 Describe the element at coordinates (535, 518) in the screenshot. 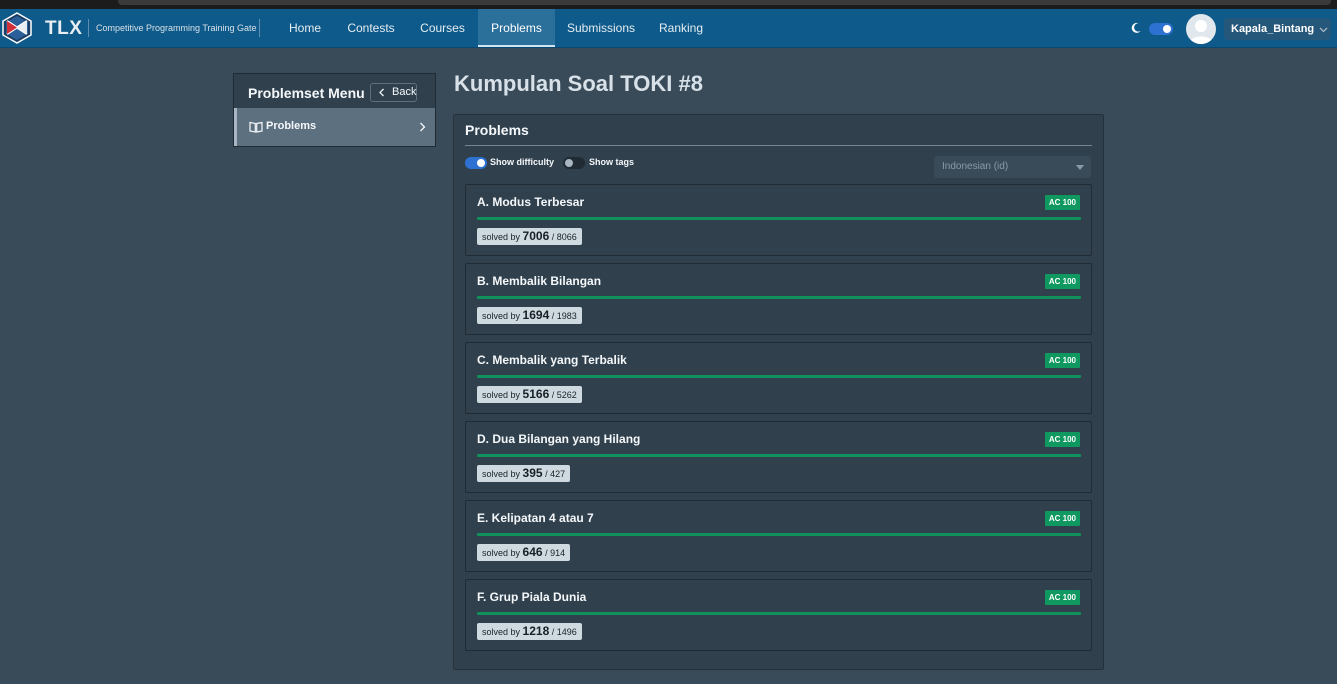

I see `problem-name: E. Kelipatan 4 atau 7` at that location.